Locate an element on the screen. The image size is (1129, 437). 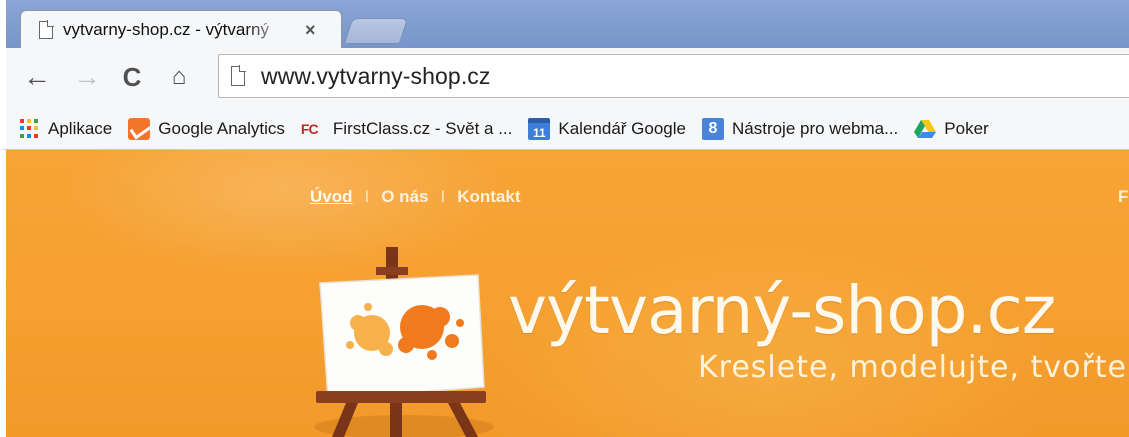
bookmark-aplikace: Aplikace is located at coordinates (66, 128).